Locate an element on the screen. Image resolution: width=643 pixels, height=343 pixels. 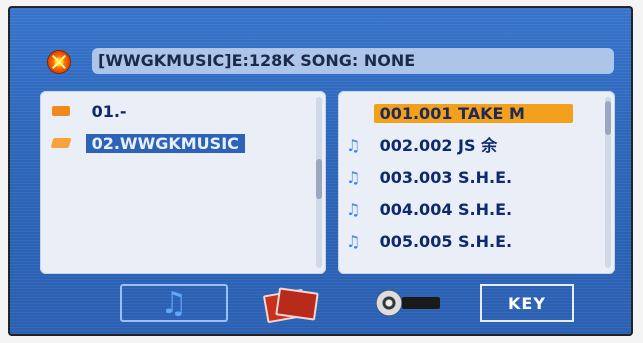
folder-item-label: 02.WWGKMUSIC is located at coordinates (165, 143).